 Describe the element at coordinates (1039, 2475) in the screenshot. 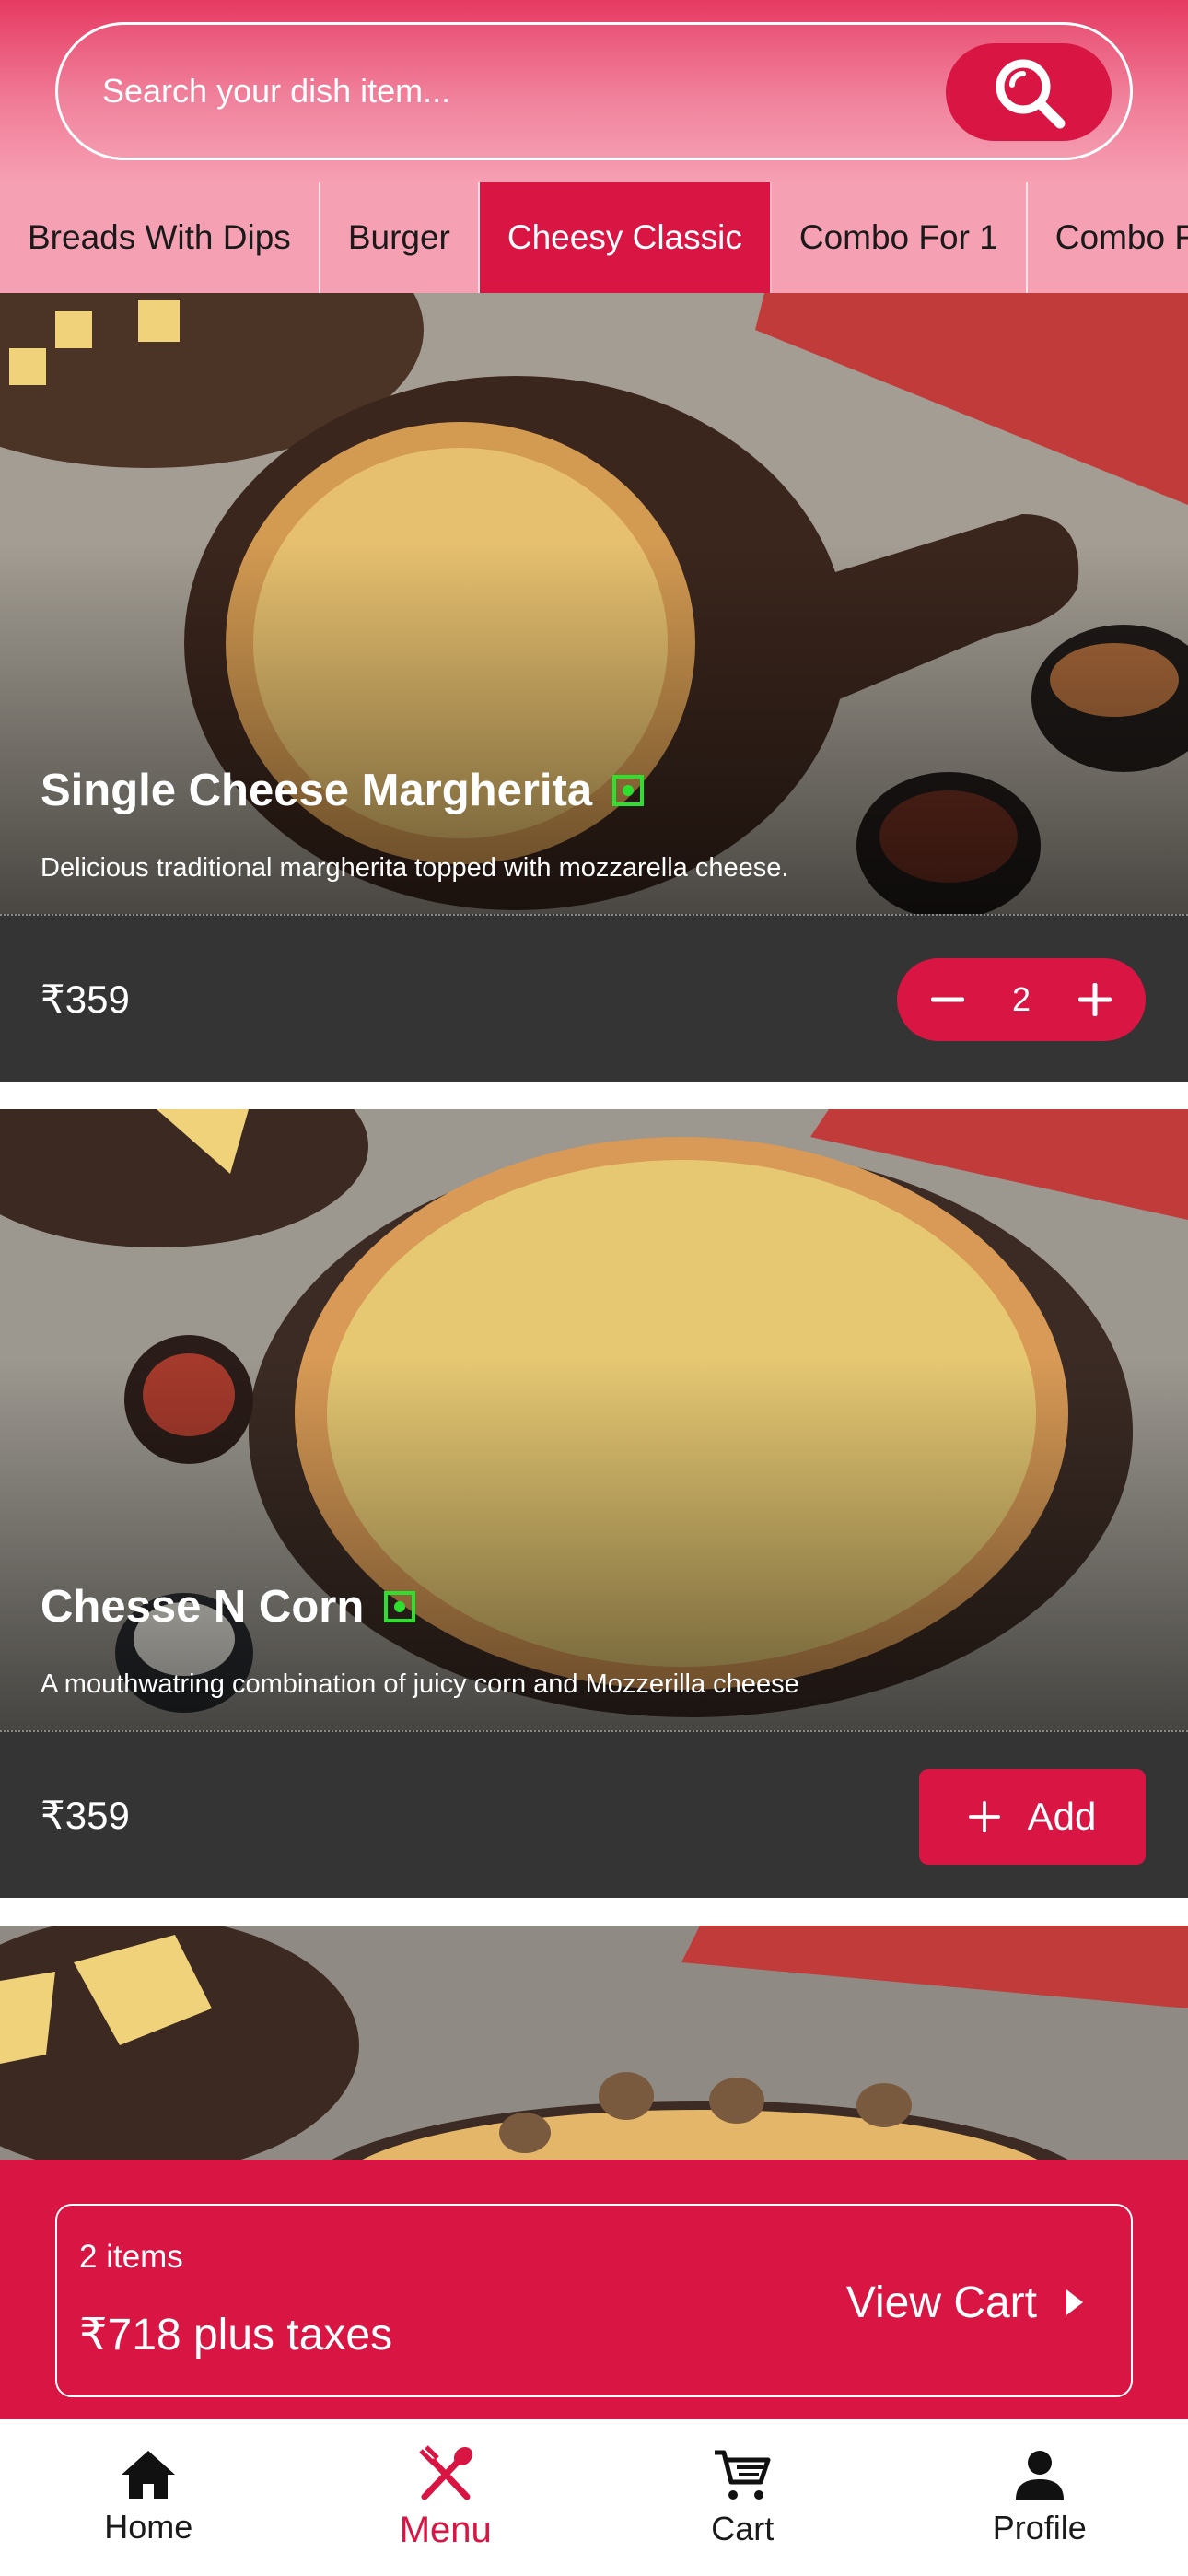

I see `person-icon` at that location.